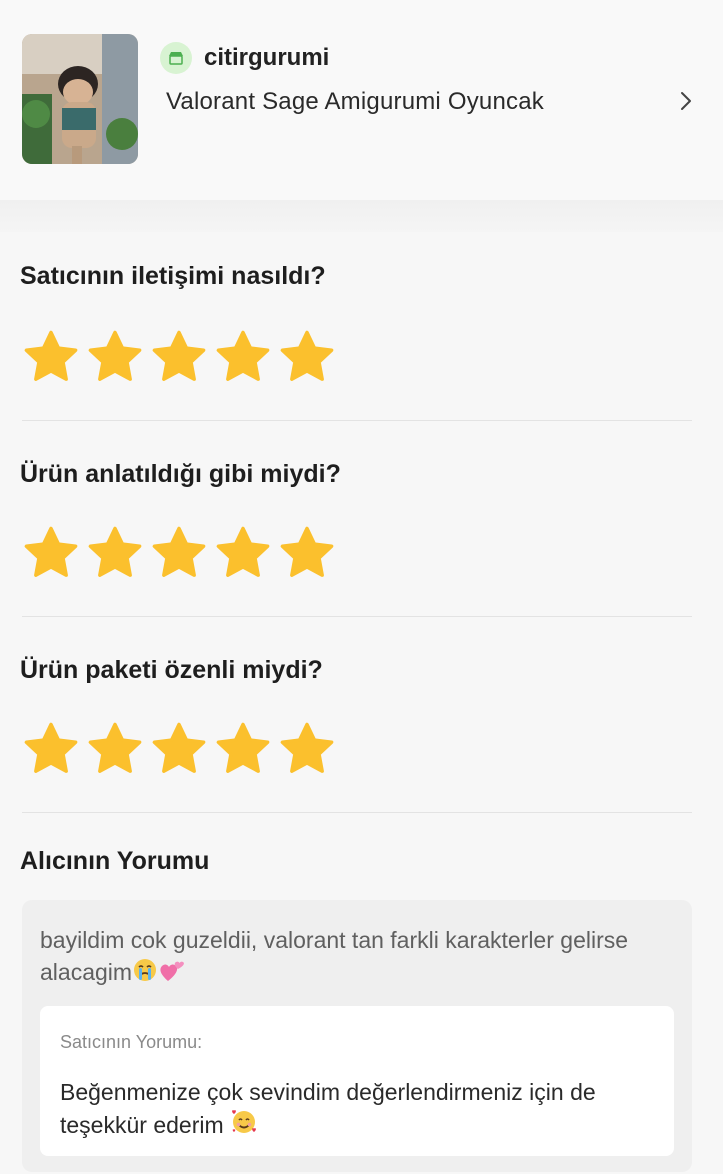 The width and height of the screenshot is (723, 1174). Describe the element at coordinates (115, 861) in the screenshot. I see `buyer-comment-title: Alıcının Yorumu` at that location.